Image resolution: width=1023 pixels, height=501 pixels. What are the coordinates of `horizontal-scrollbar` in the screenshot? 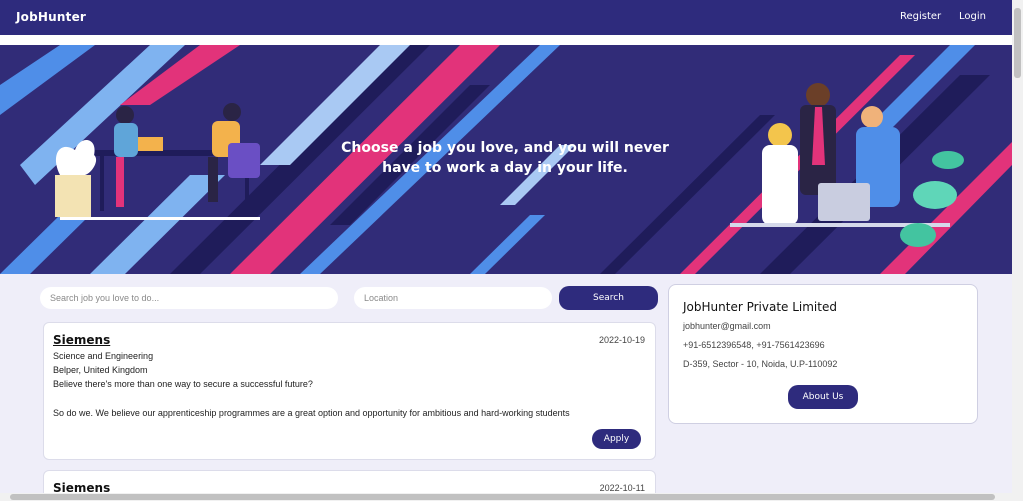 It's located at (506, 497).